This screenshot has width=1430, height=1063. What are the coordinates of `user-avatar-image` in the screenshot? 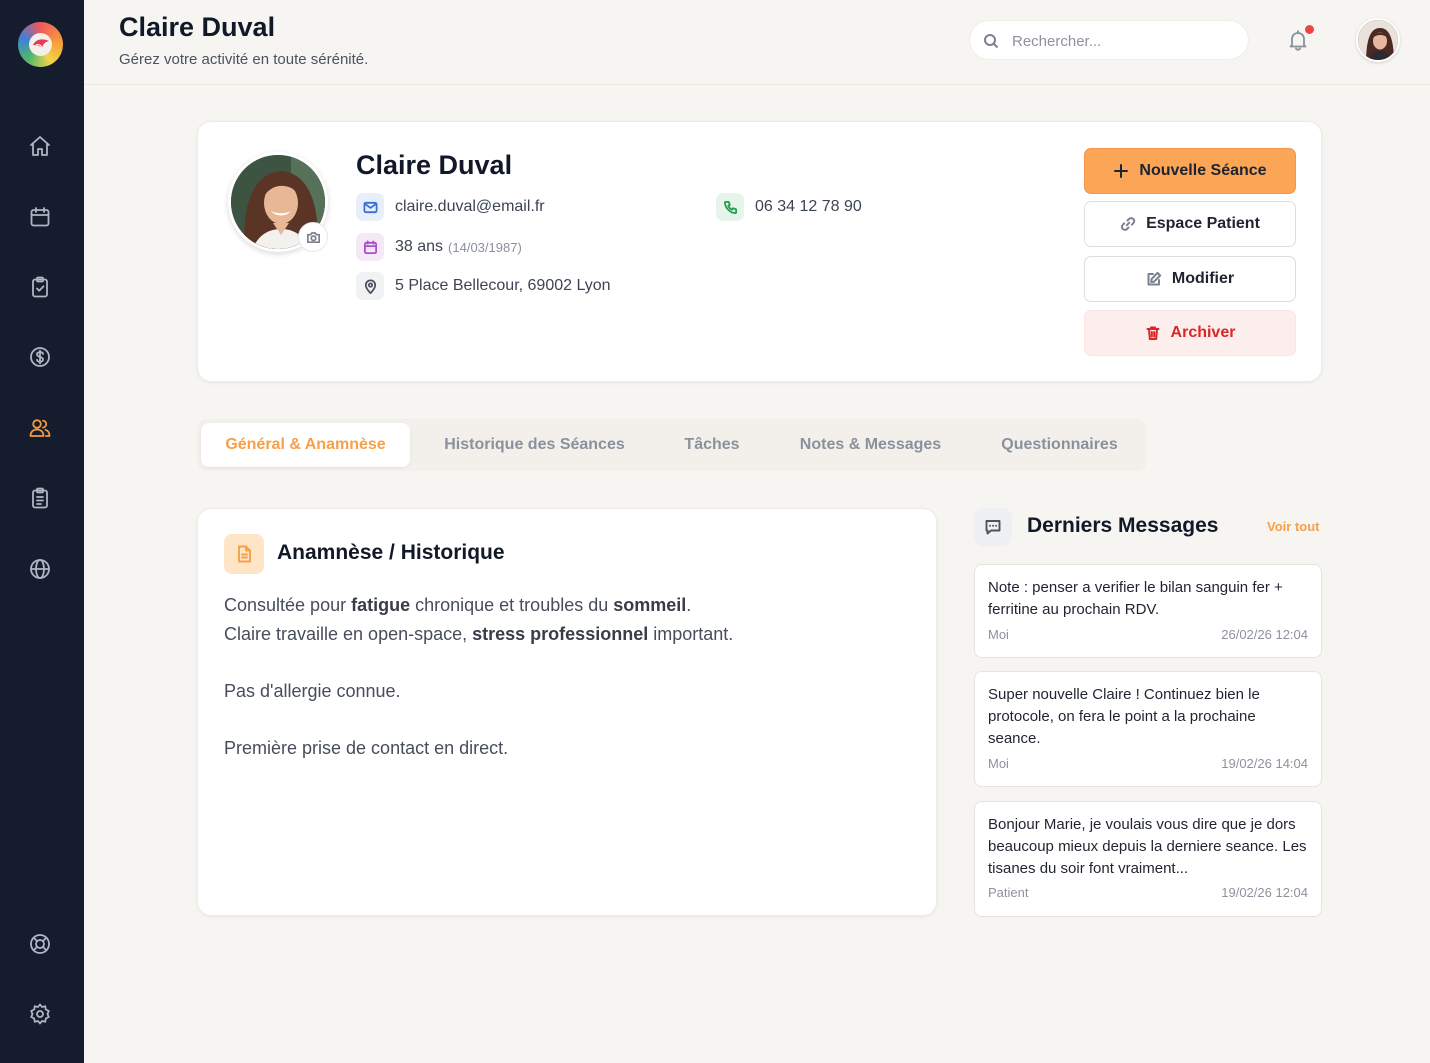 It's located at (1378, 40).